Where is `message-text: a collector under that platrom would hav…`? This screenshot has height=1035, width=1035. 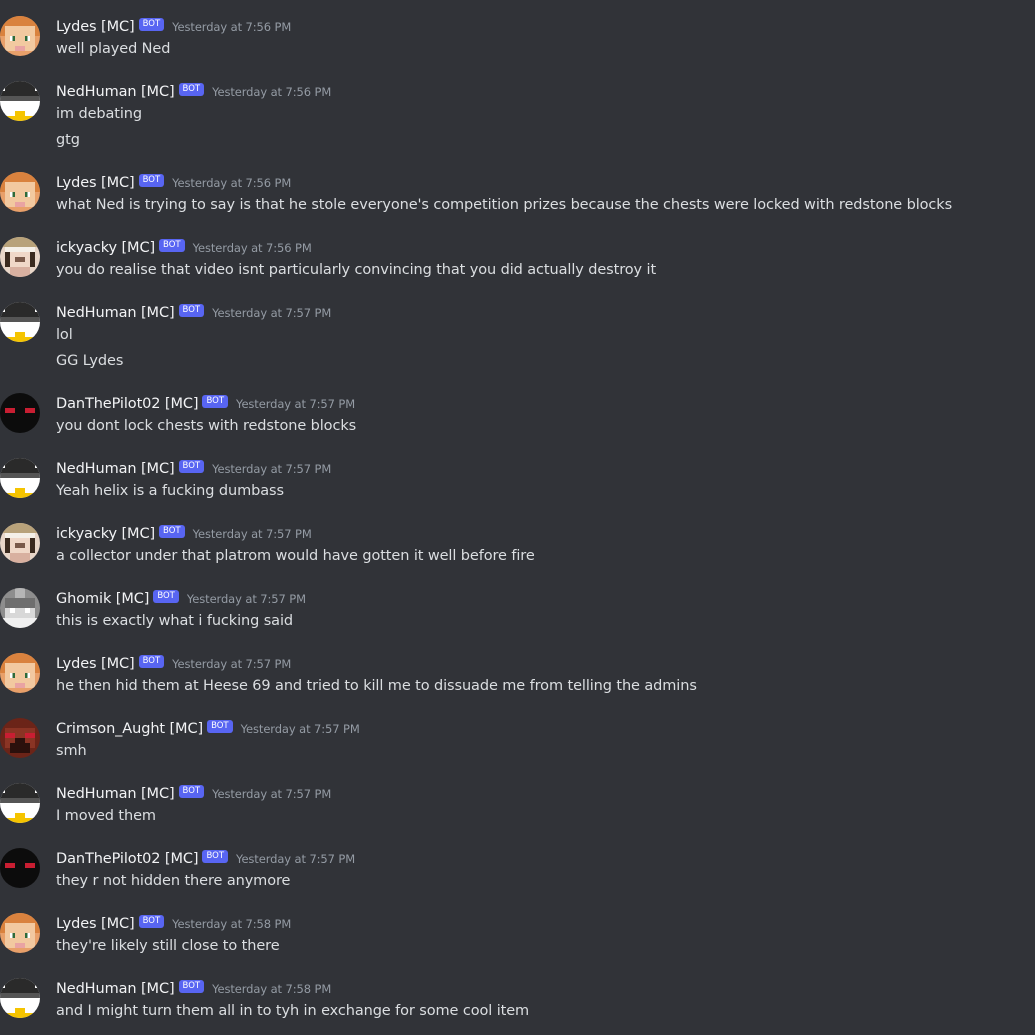 message-text: a collector under that platrom would hav… is located at coordinates (295, 556).